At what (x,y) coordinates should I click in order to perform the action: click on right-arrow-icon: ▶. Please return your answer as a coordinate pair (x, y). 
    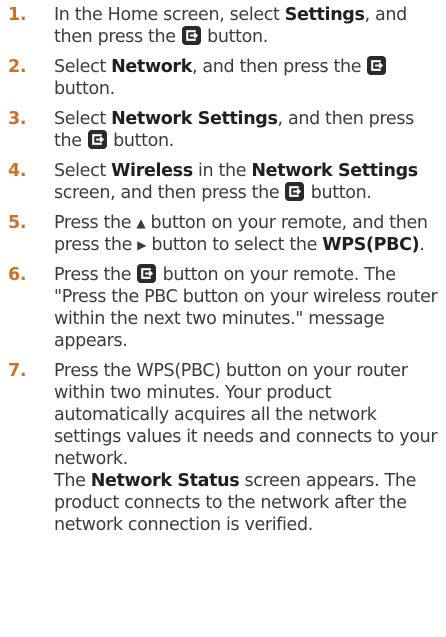
    Looking at the image, I should click on (142, 245).